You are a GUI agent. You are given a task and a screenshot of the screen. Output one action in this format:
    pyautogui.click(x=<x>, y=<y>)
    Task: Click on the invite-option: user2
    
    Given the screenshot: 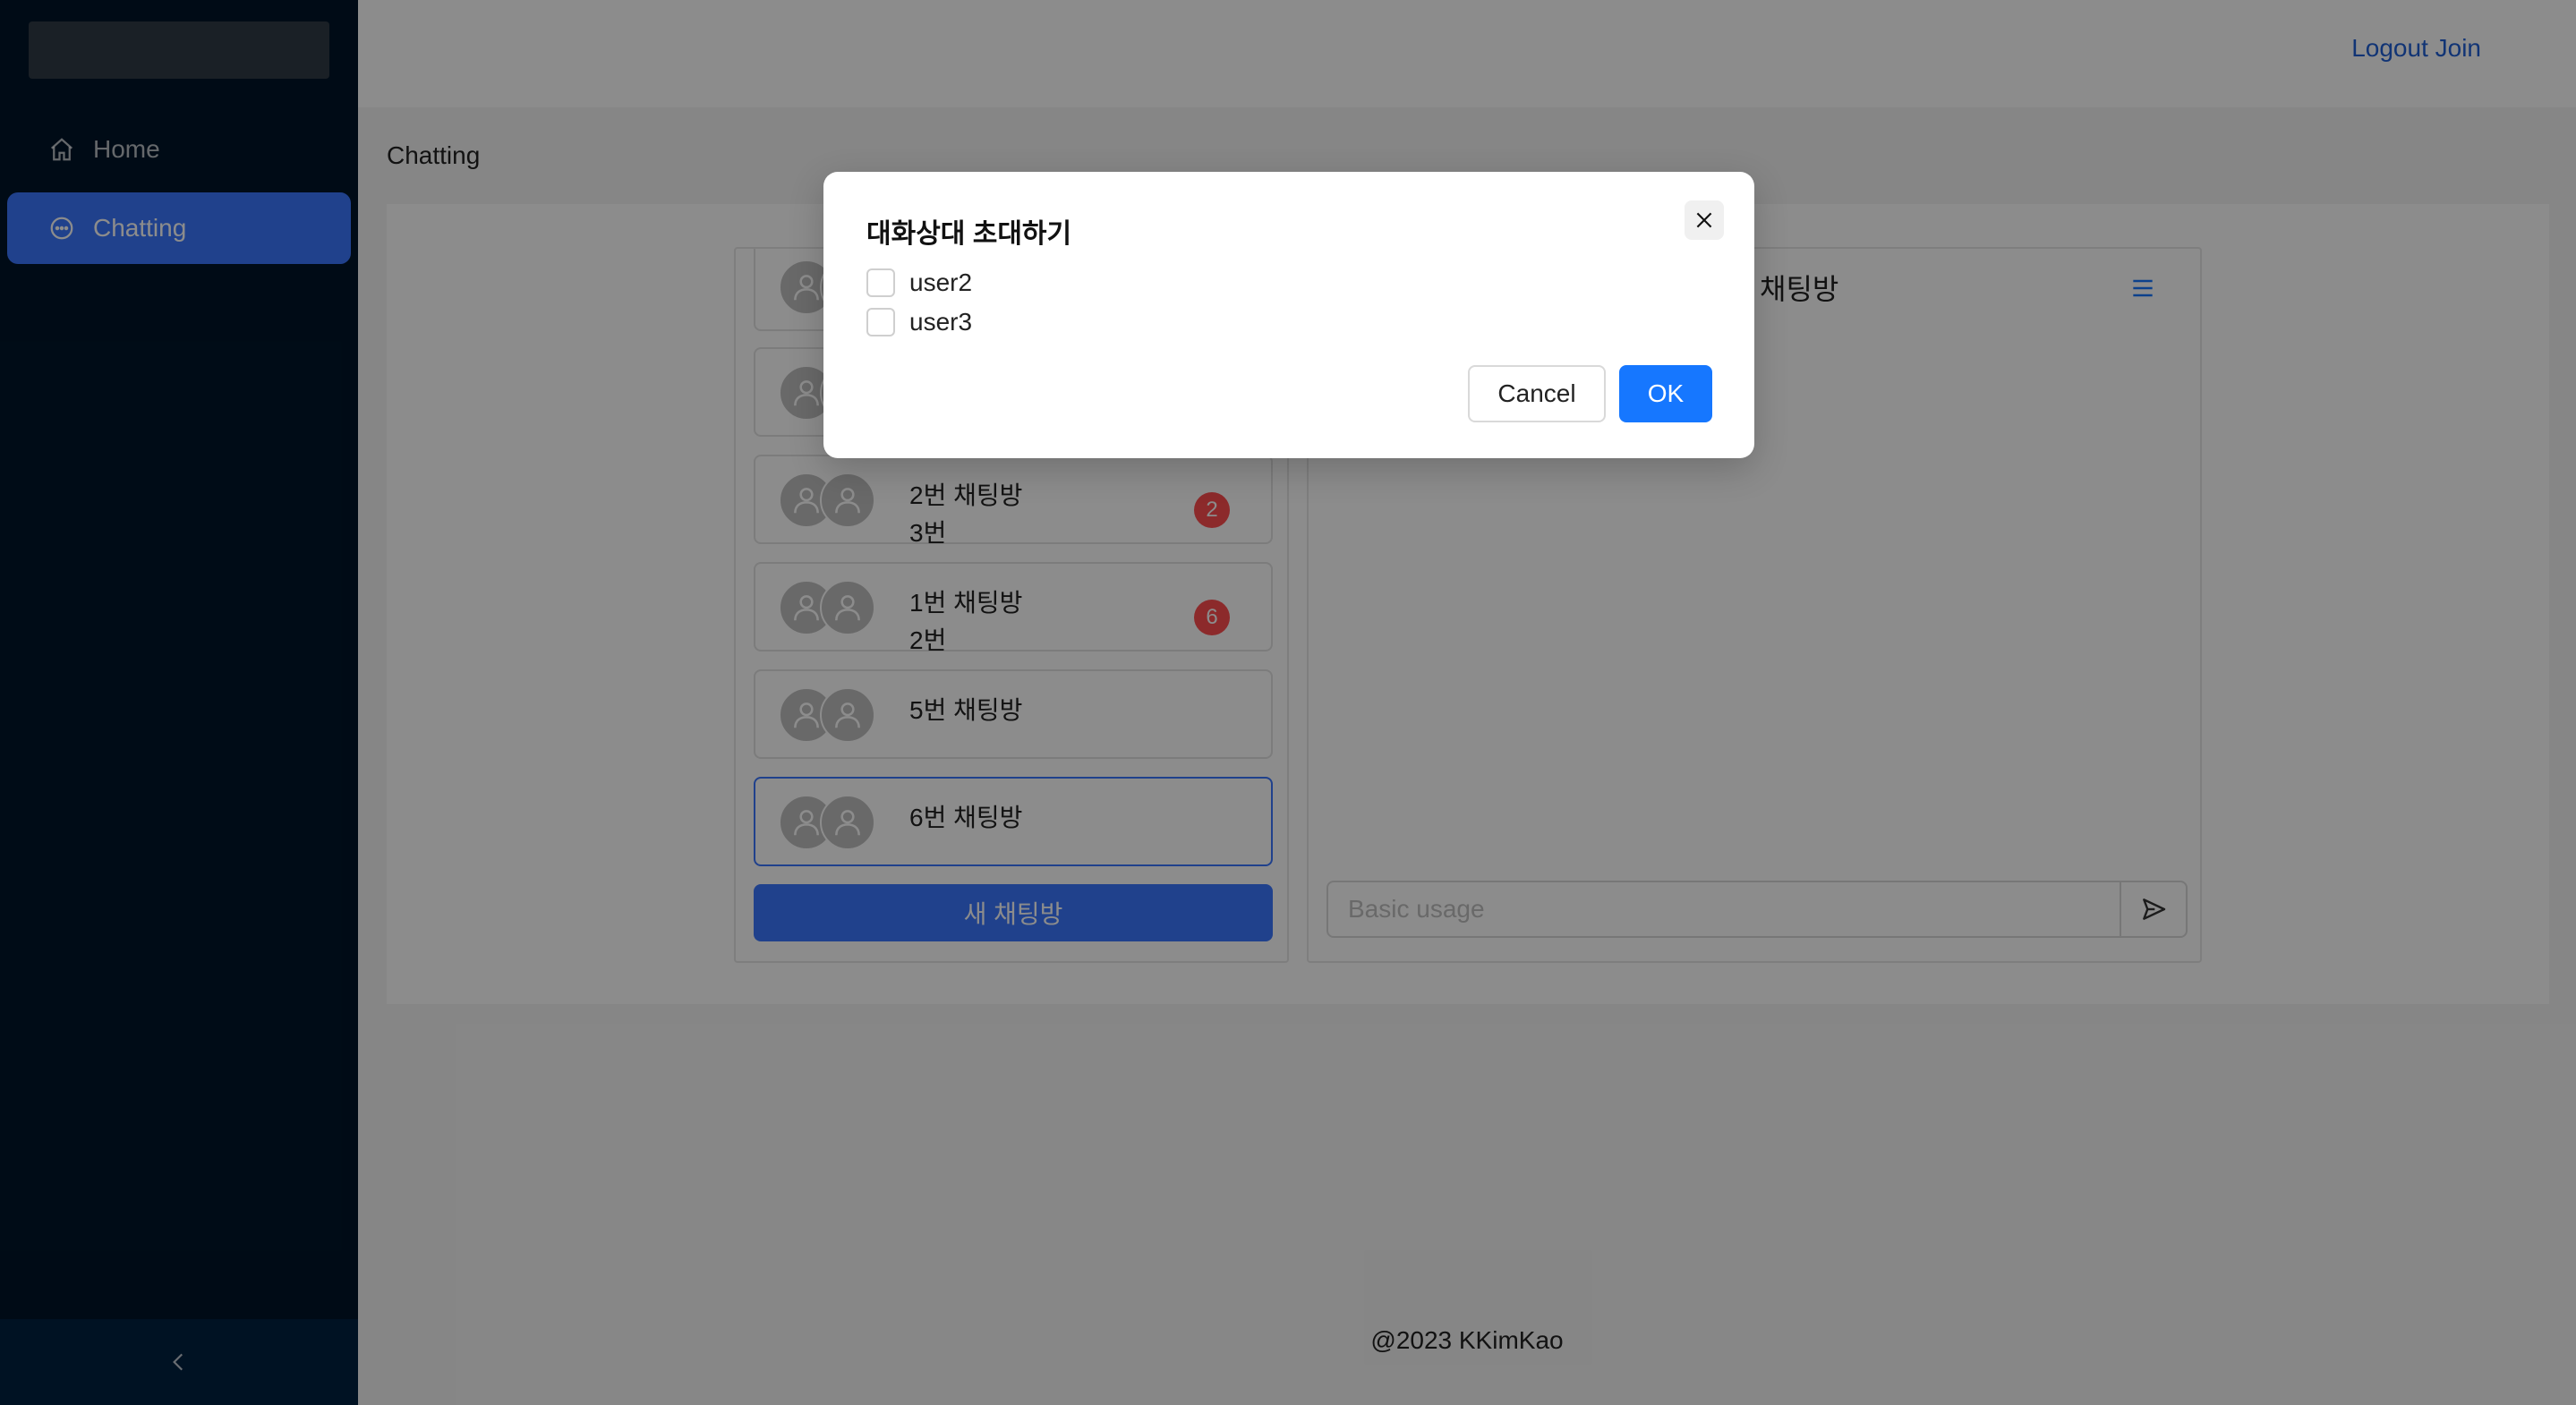 What is the action you would take?
    pyautogui.click(x=919, y=282)
    